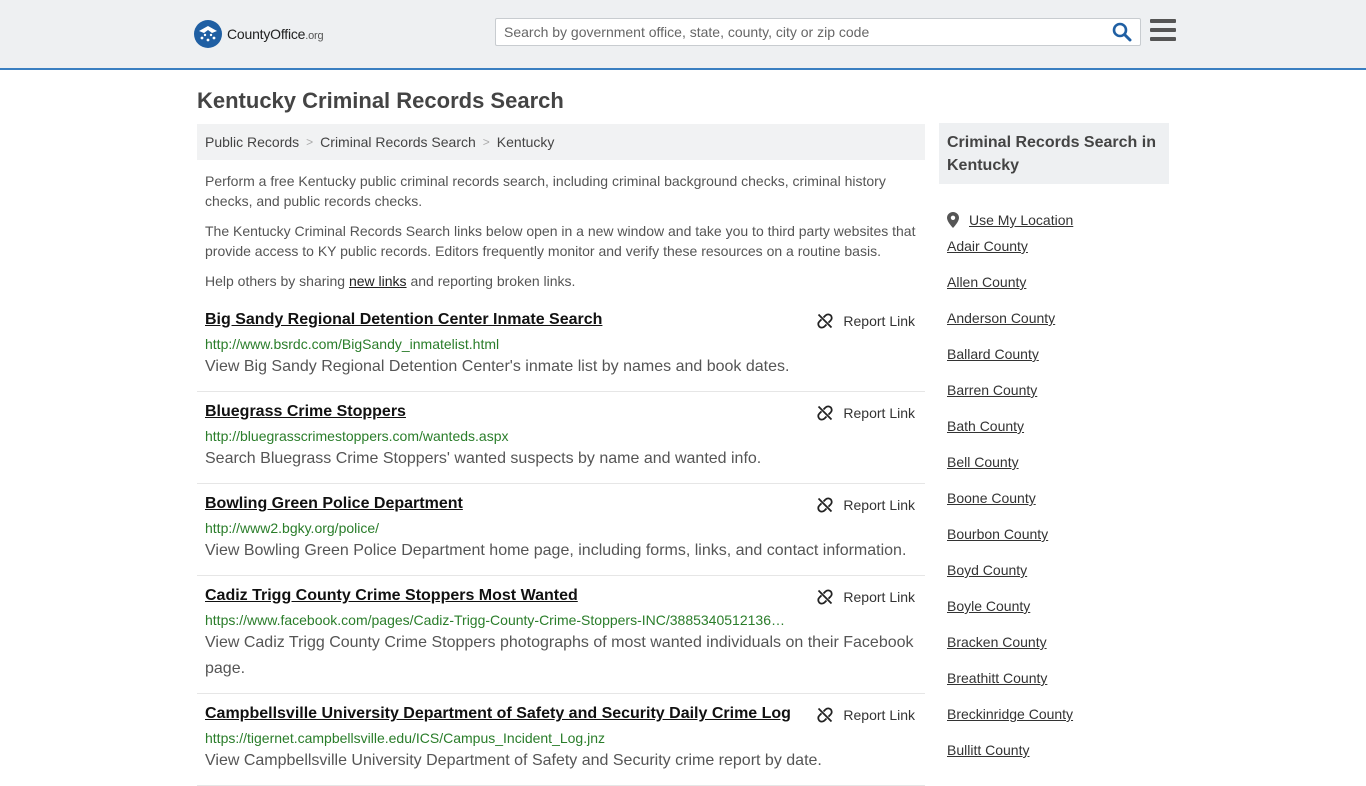 The height and width of the screenshot is (786, 1366). Describe the element at coordinates (796, 32) in the screenshot. I see `search-input` at that location.